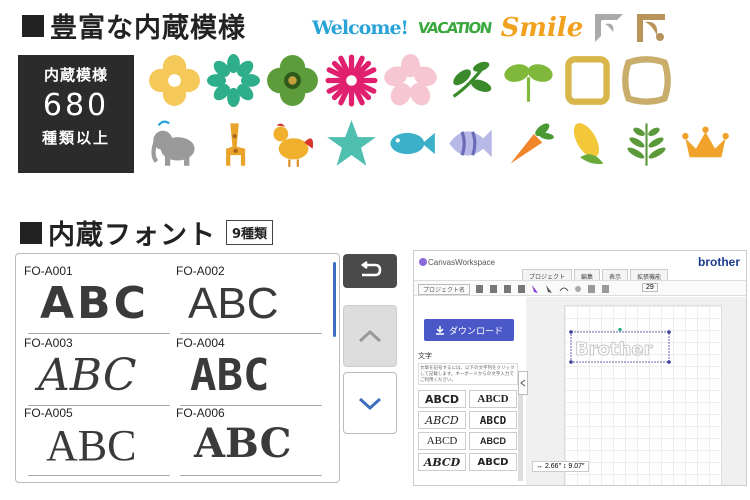 Image resolution: width=750 pixels, height=500 pixels. What do you see at coordinates (76, 105) in the screenshot?
I see `count-box-number: 680` at bounding box center [76, 105].